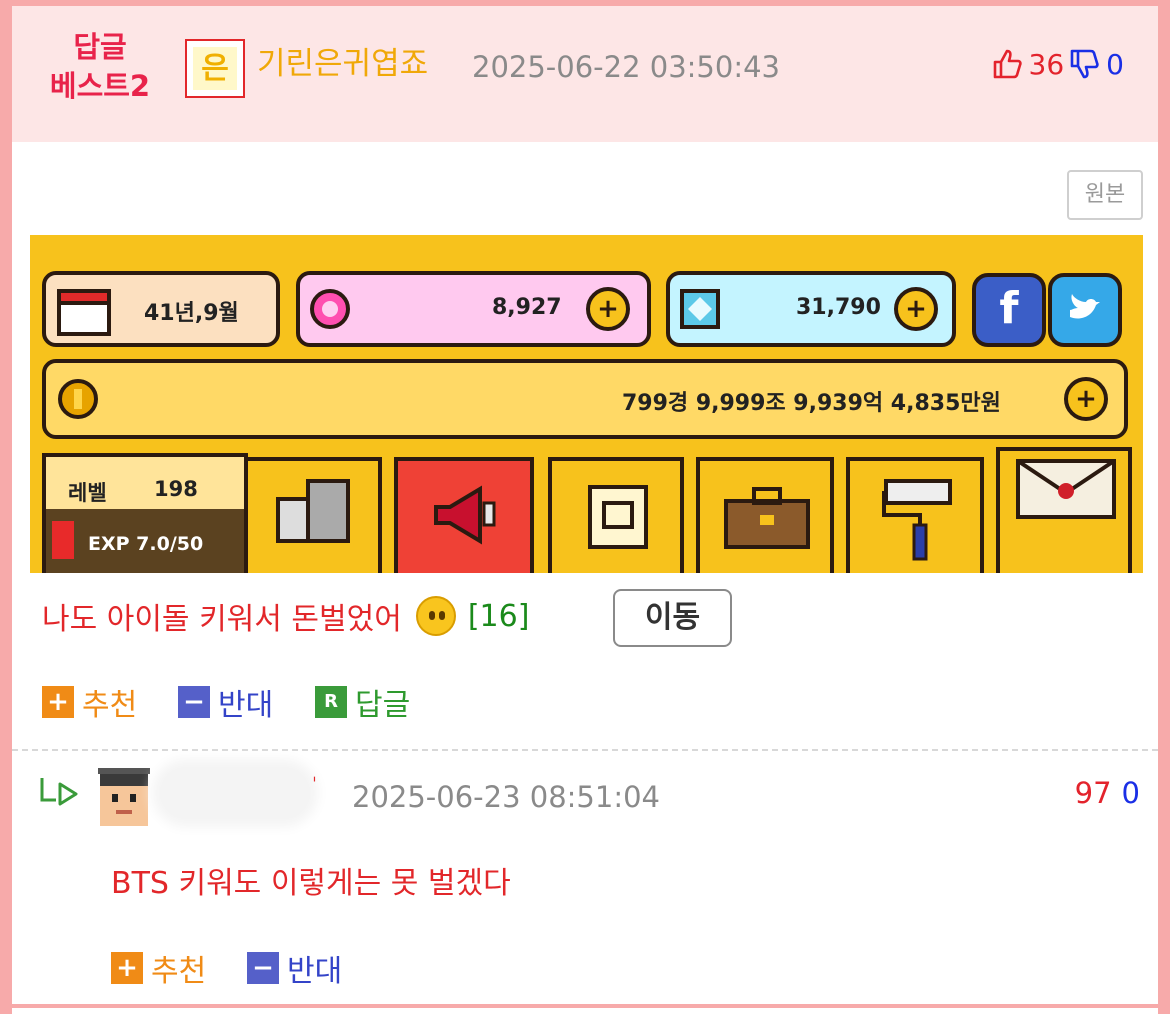 Image resolution: width=1170 pixels, height=1014 pixels. I want to click on oppose-button: − 반대, so click(225, 702).